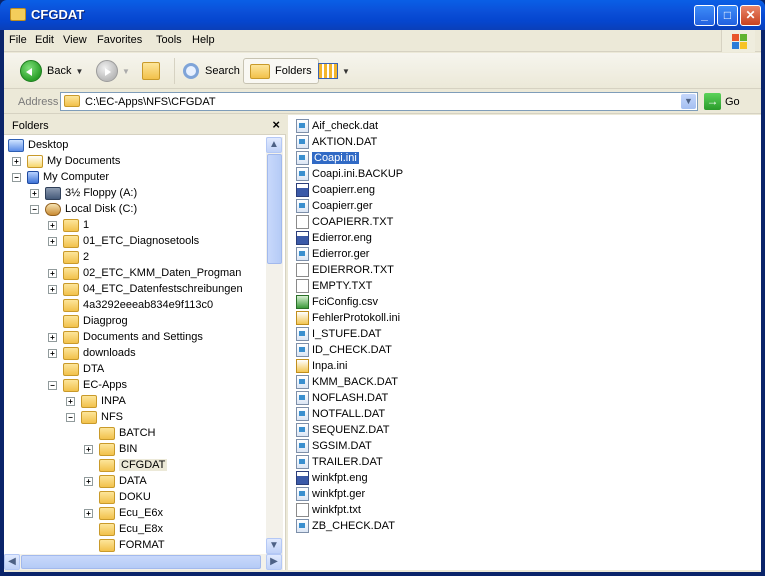 The width and height of the screenshot is (765, 576). I want to click on tree-item: + Documents and Settings, so click(125, 337).